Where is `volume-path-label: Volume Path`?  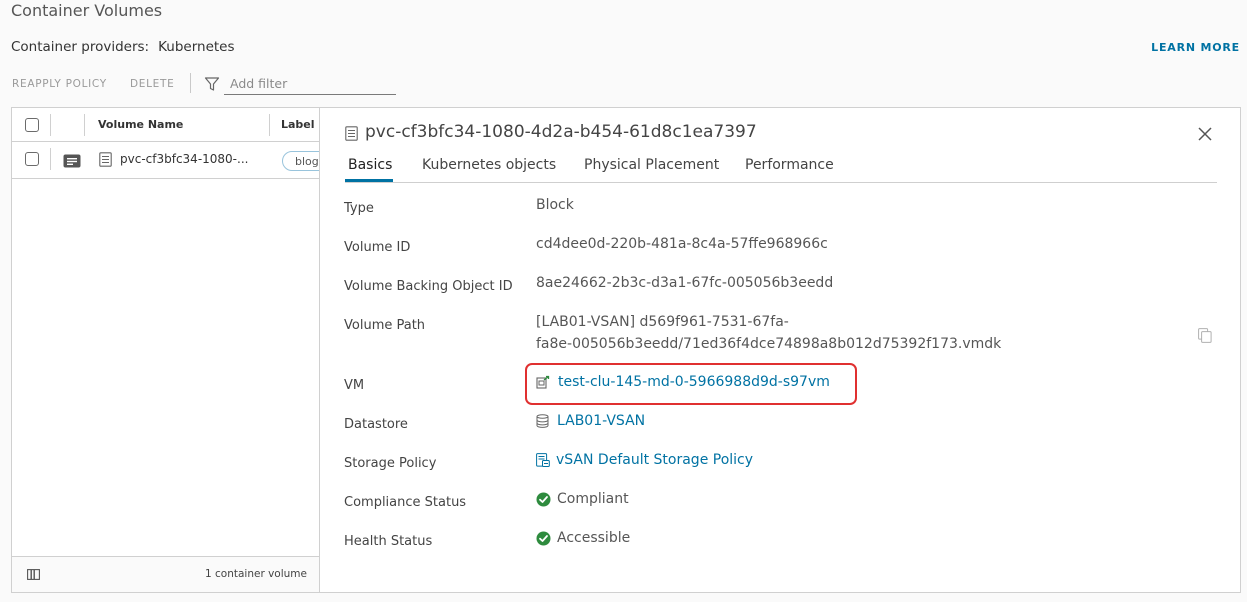 volume-path-label: Volume Path is located at coordinates (385, 325).